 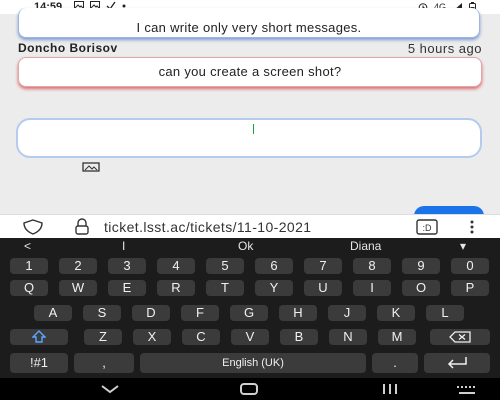 What do you see at coordinates (39, 363) in the screenshot?
I see `symbols-key: !#1` at bounding box center [39, 363].